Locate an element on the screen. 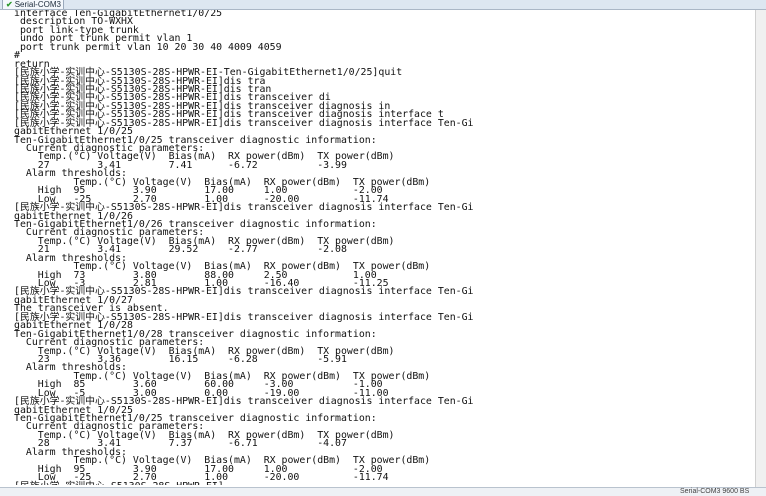  tab-serial-com3: ✔ Serial-COM3 is located at coordinates (33, 4).